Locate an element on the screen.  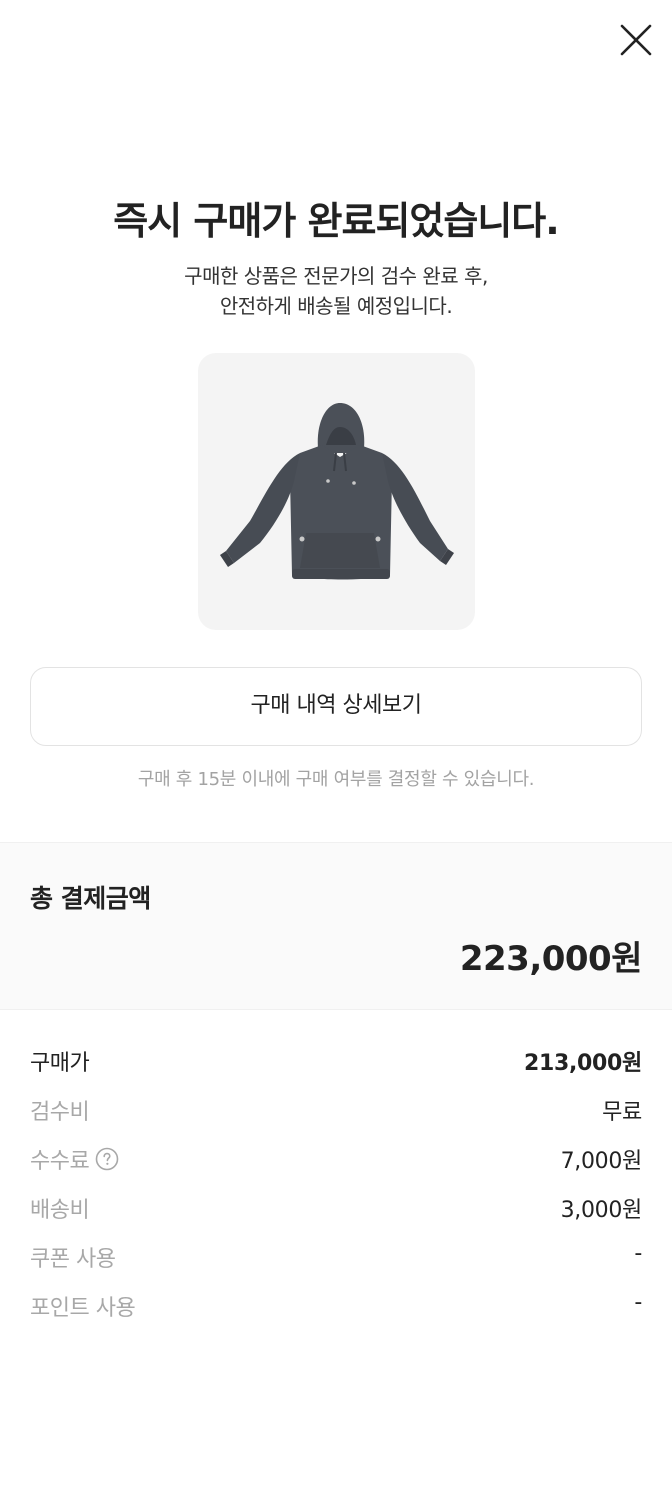
breakdown-row-inspection-fee: 검수비 무료 is located at coordinates (336, 1110).